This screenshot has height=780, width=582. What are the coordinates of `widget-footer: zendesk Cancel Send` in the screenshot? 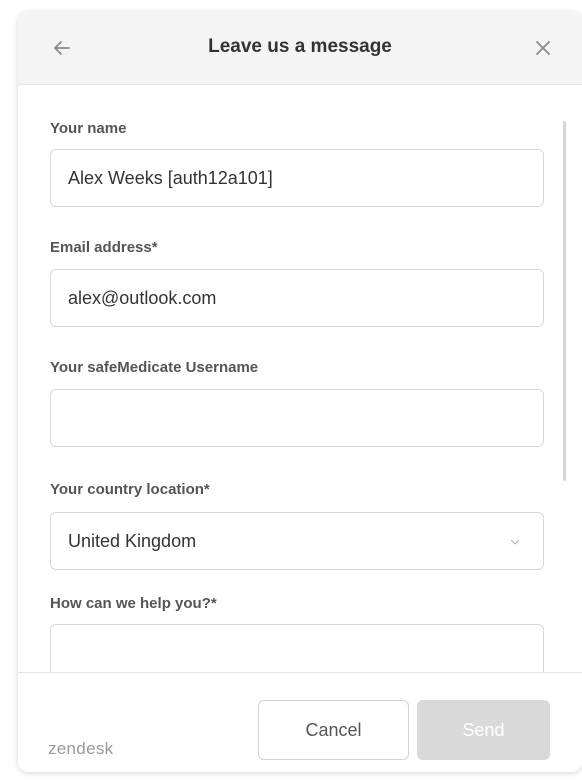 It's located at (300, 722).